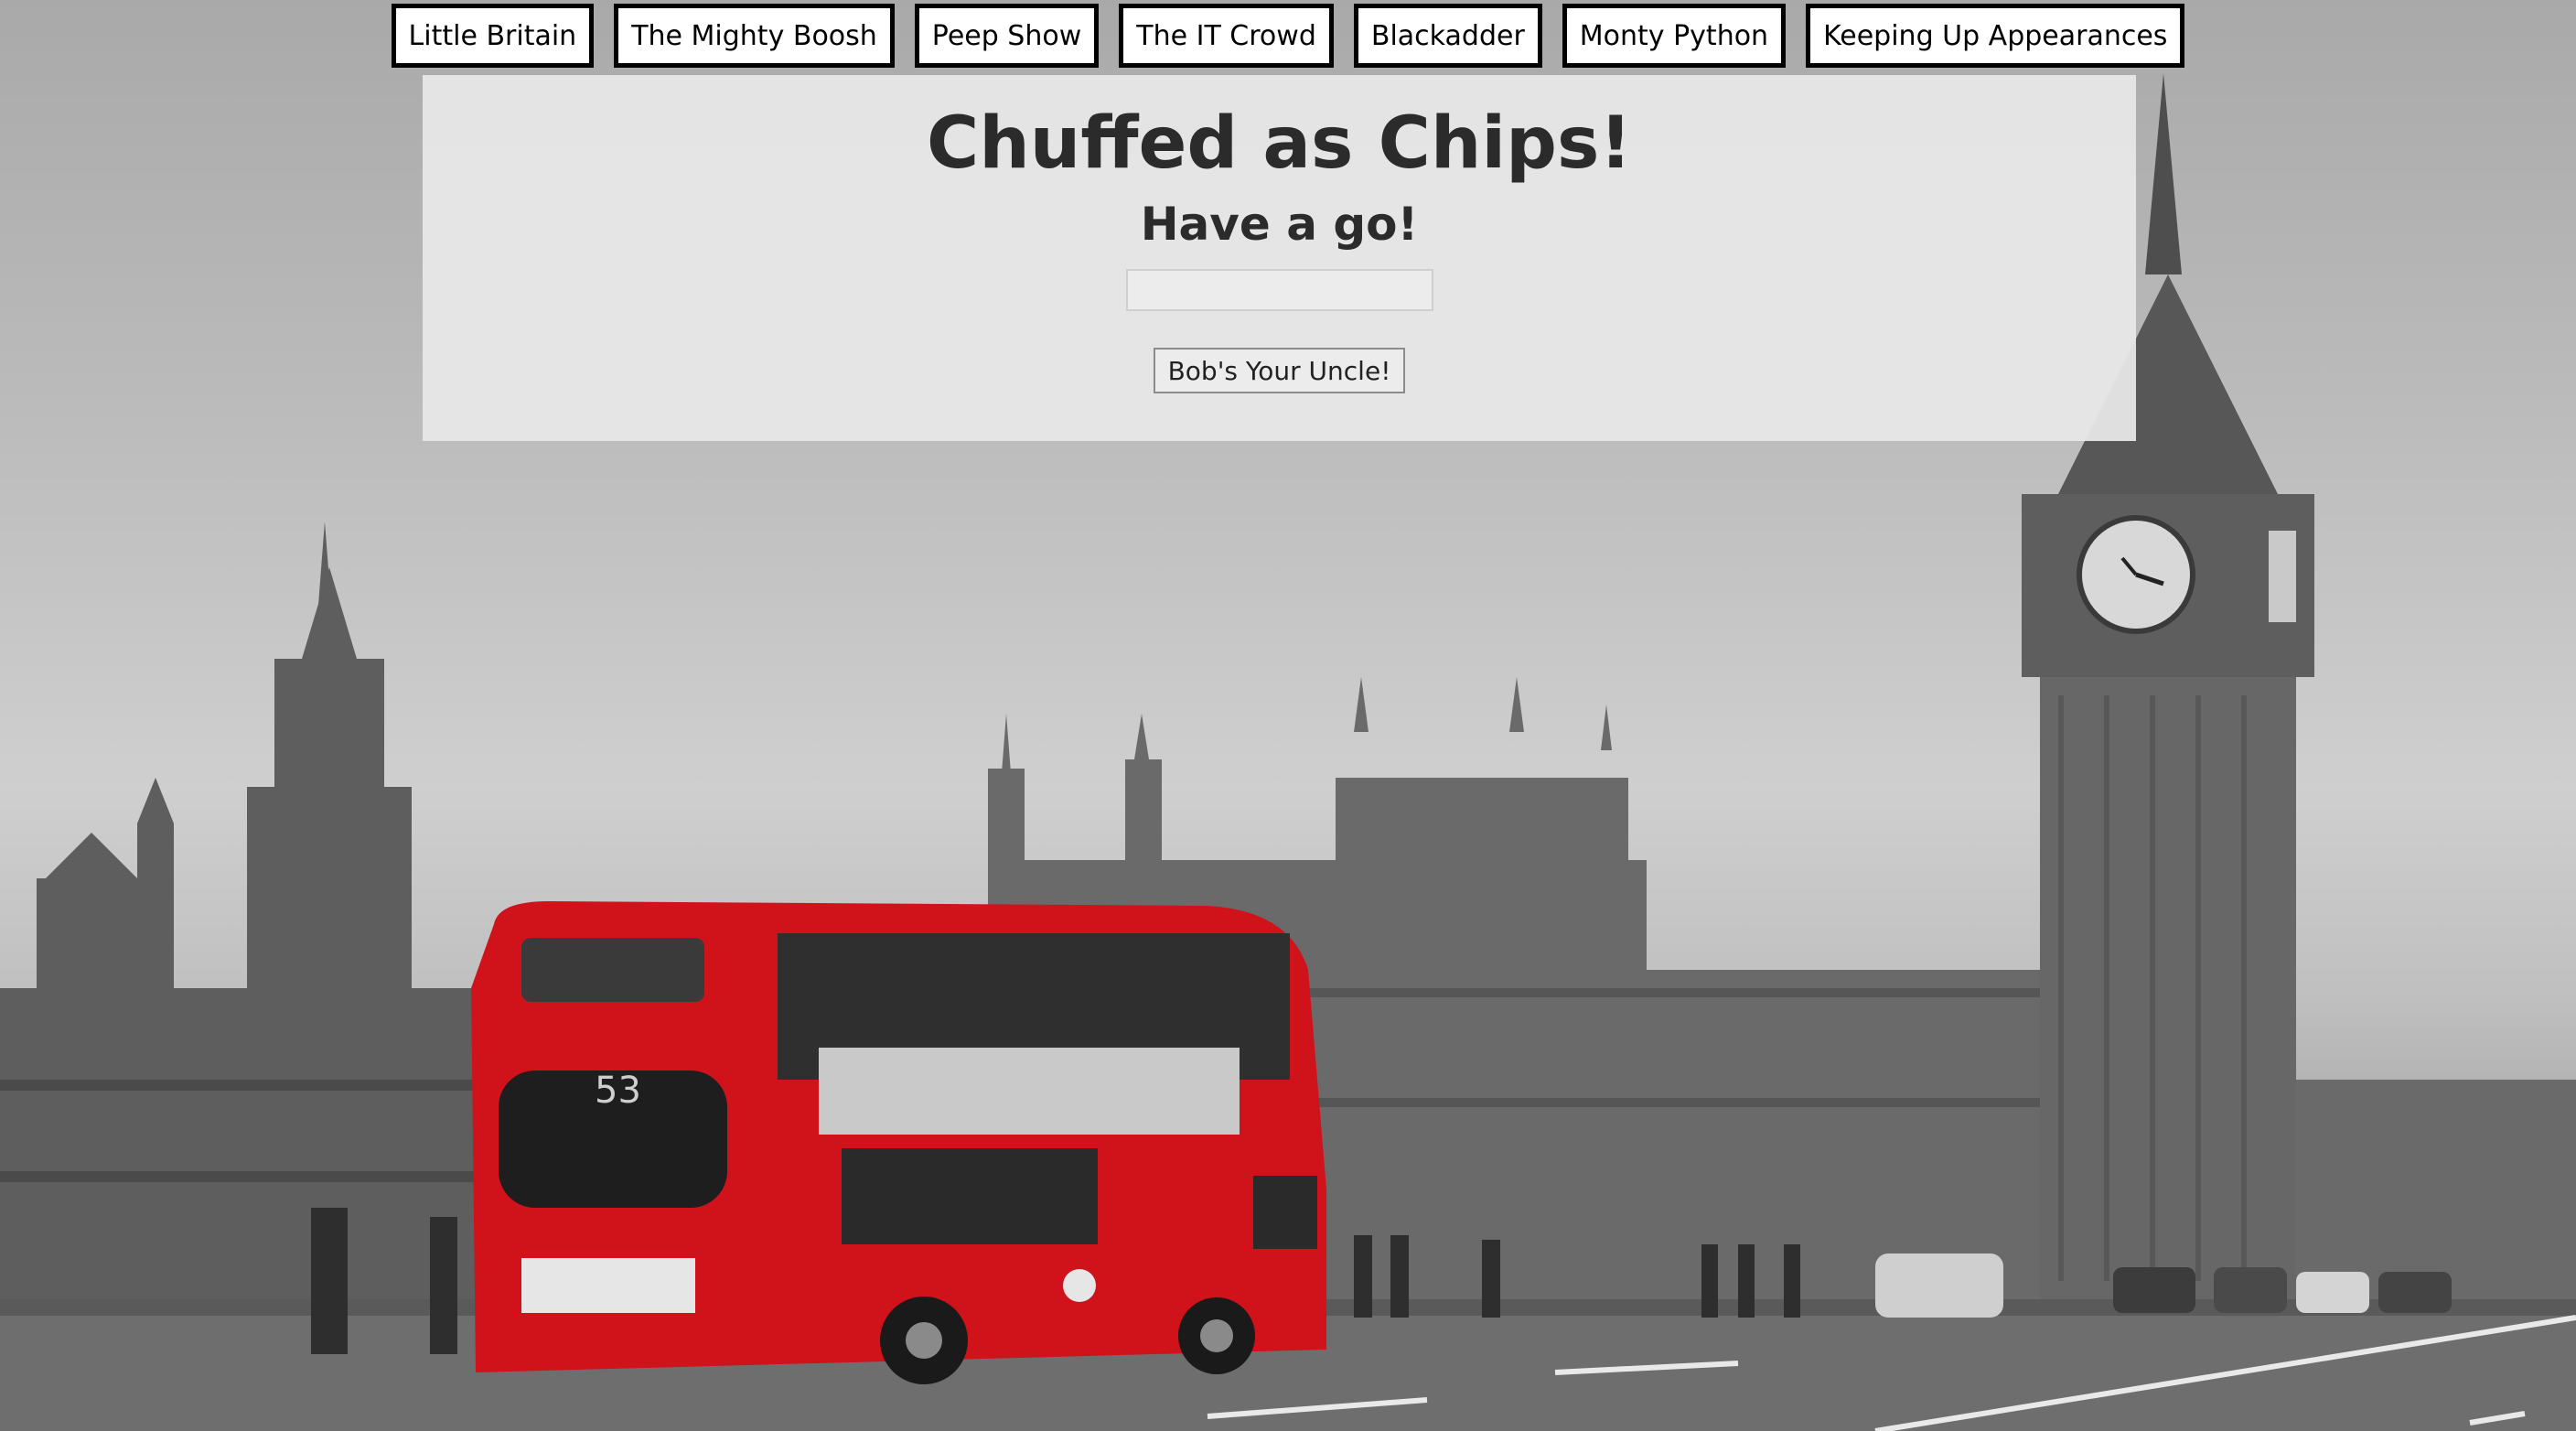 The height and width of the screenshot is (1431, 2576). I want to click on nav-item-little-britain: Little Britain, so click(493, 36).